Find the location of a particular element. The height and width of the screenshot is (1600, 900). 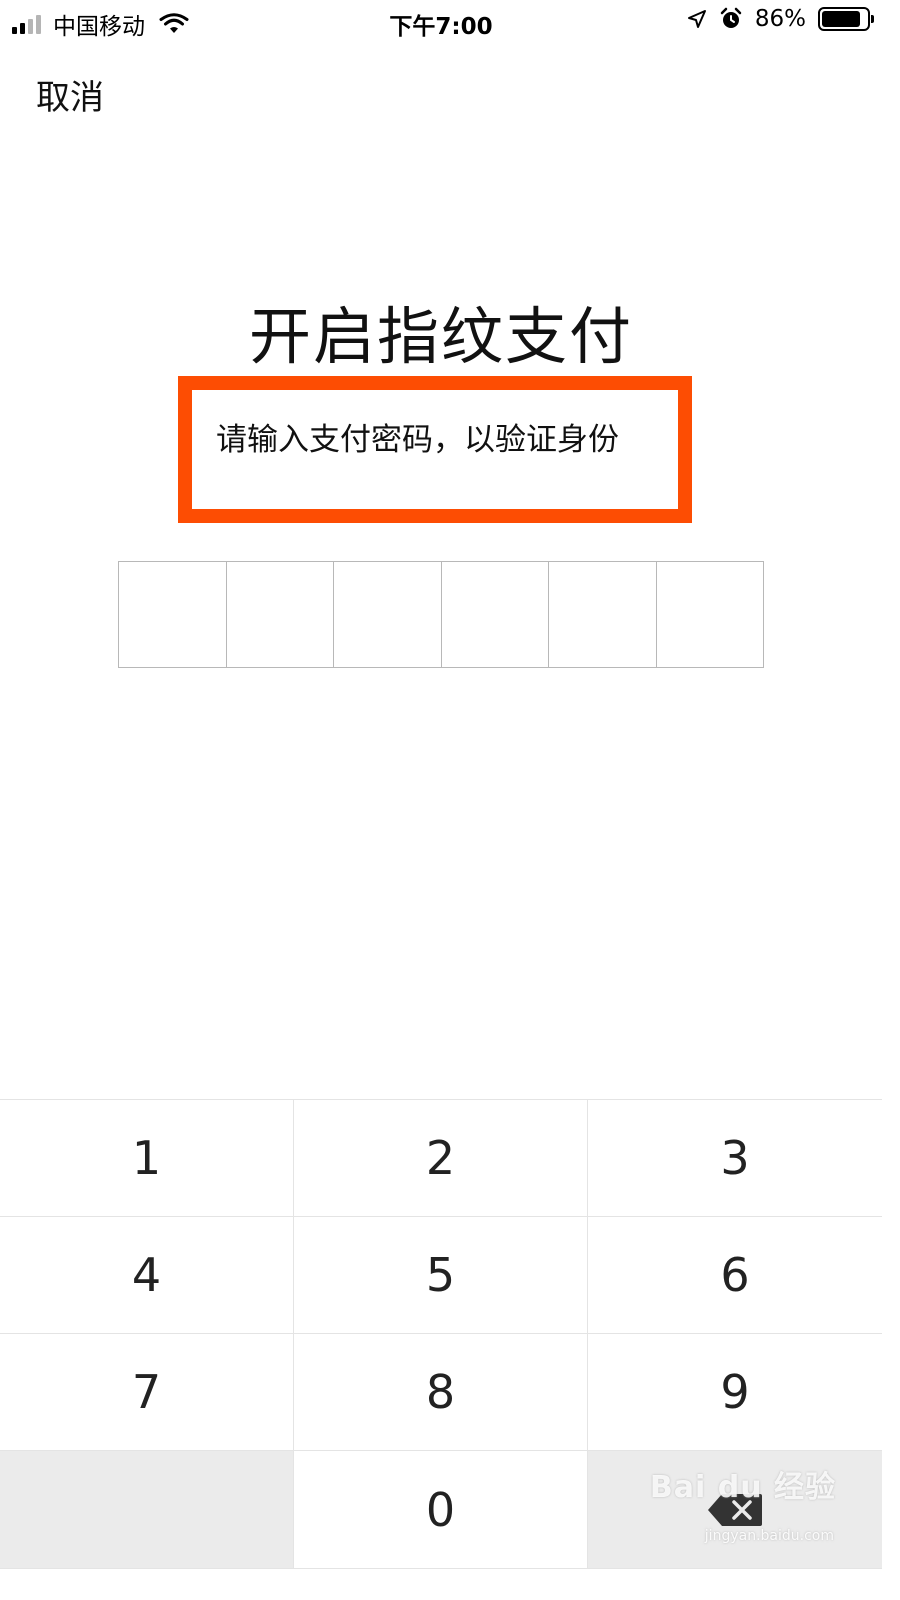

highlight-annotation-box: 请输入支付密码，以验证身份 is located at coordinates (435, 449).